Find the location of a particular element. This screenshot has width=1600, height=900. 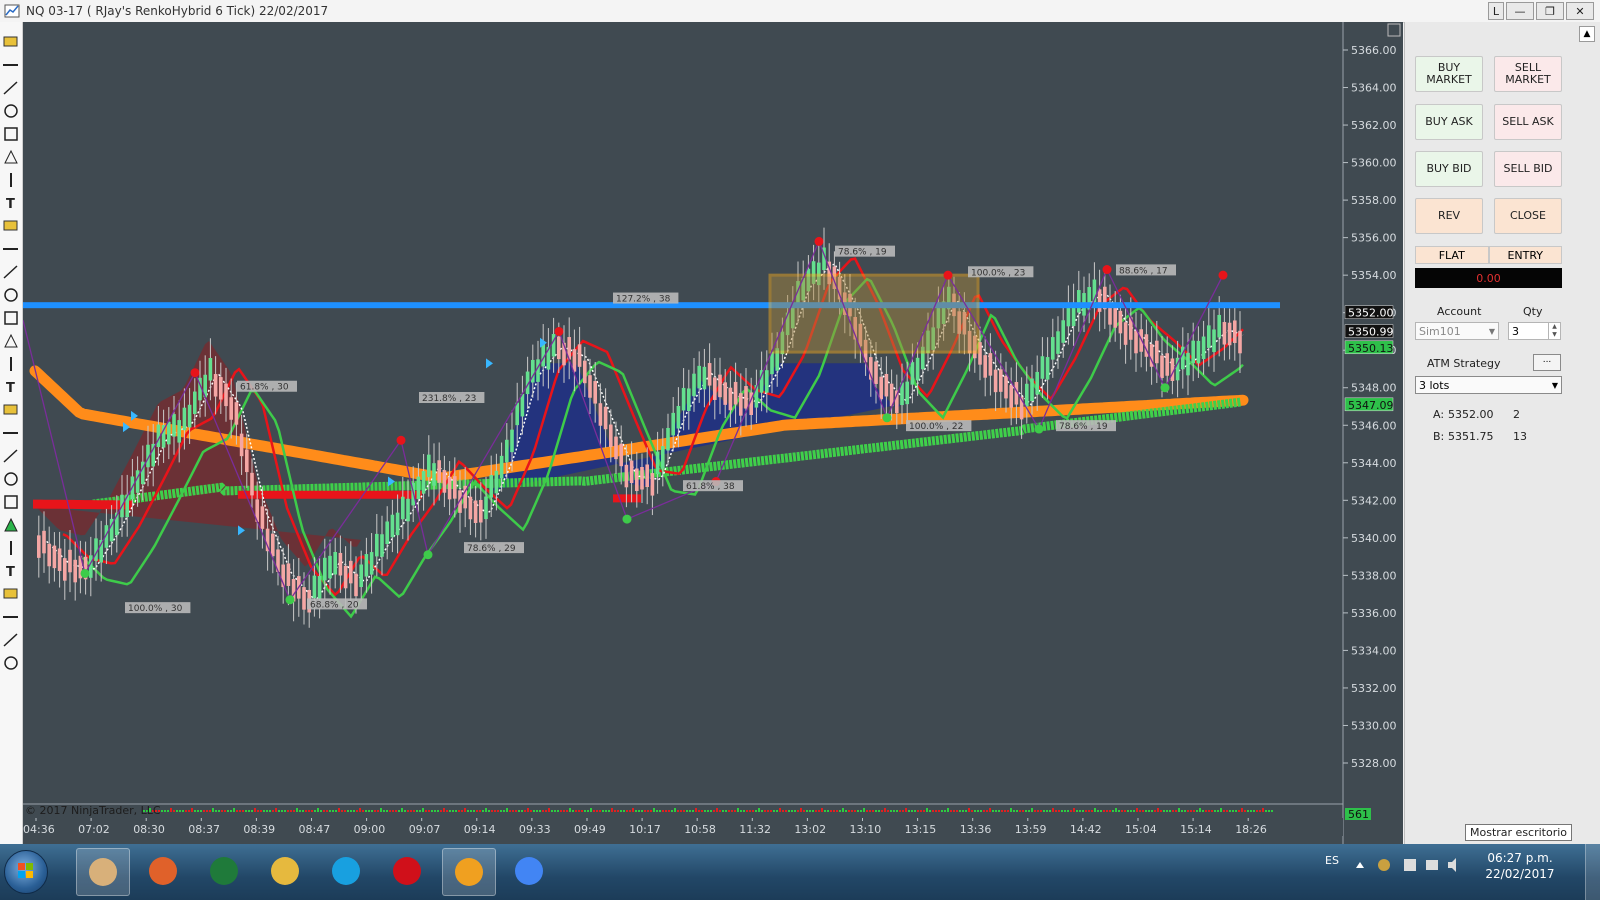

gann-fan-icon is located at coordinates (10, 272).